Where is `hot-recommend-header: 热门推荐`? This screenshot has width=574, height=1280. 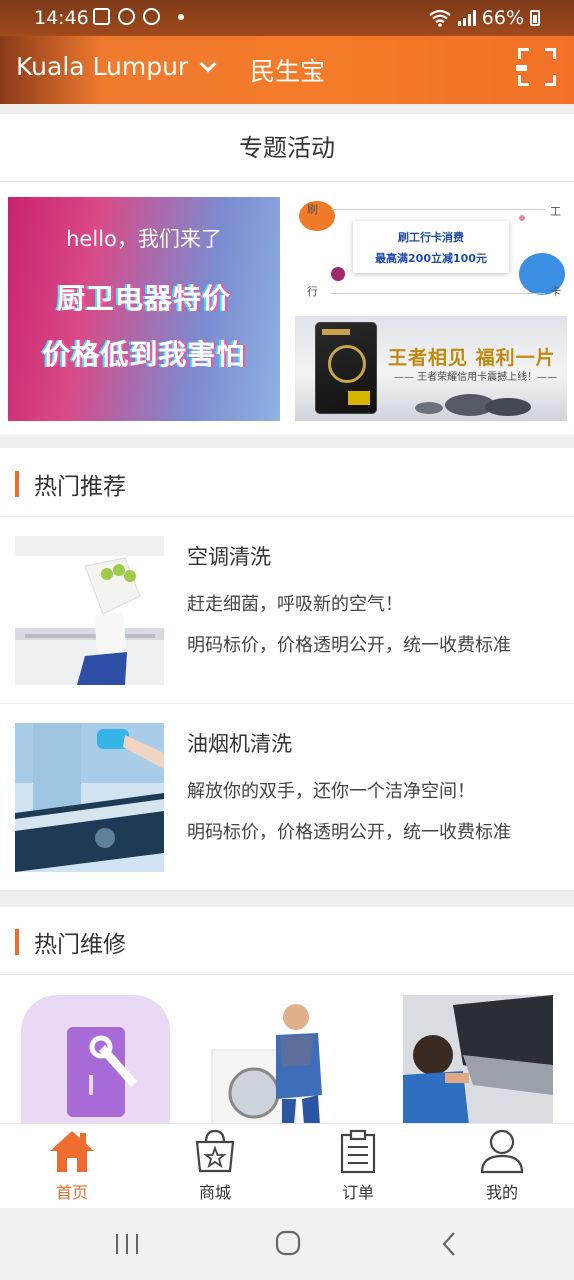 hot-recommend-header: 热门推荐 is located at coordinates (287, 483).